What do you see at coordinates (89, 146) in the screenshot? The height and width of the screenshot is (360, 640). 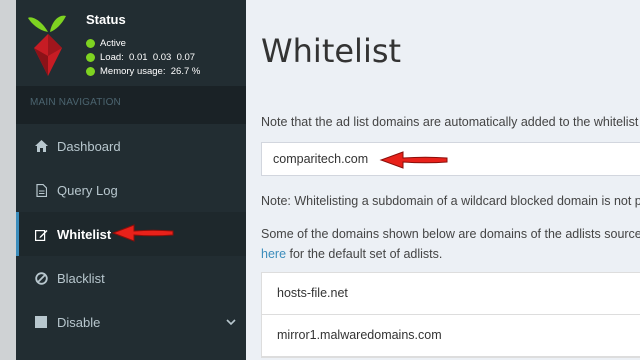 I see `sidebar-item-label: Dashboard` at bounding box center [89, 146].